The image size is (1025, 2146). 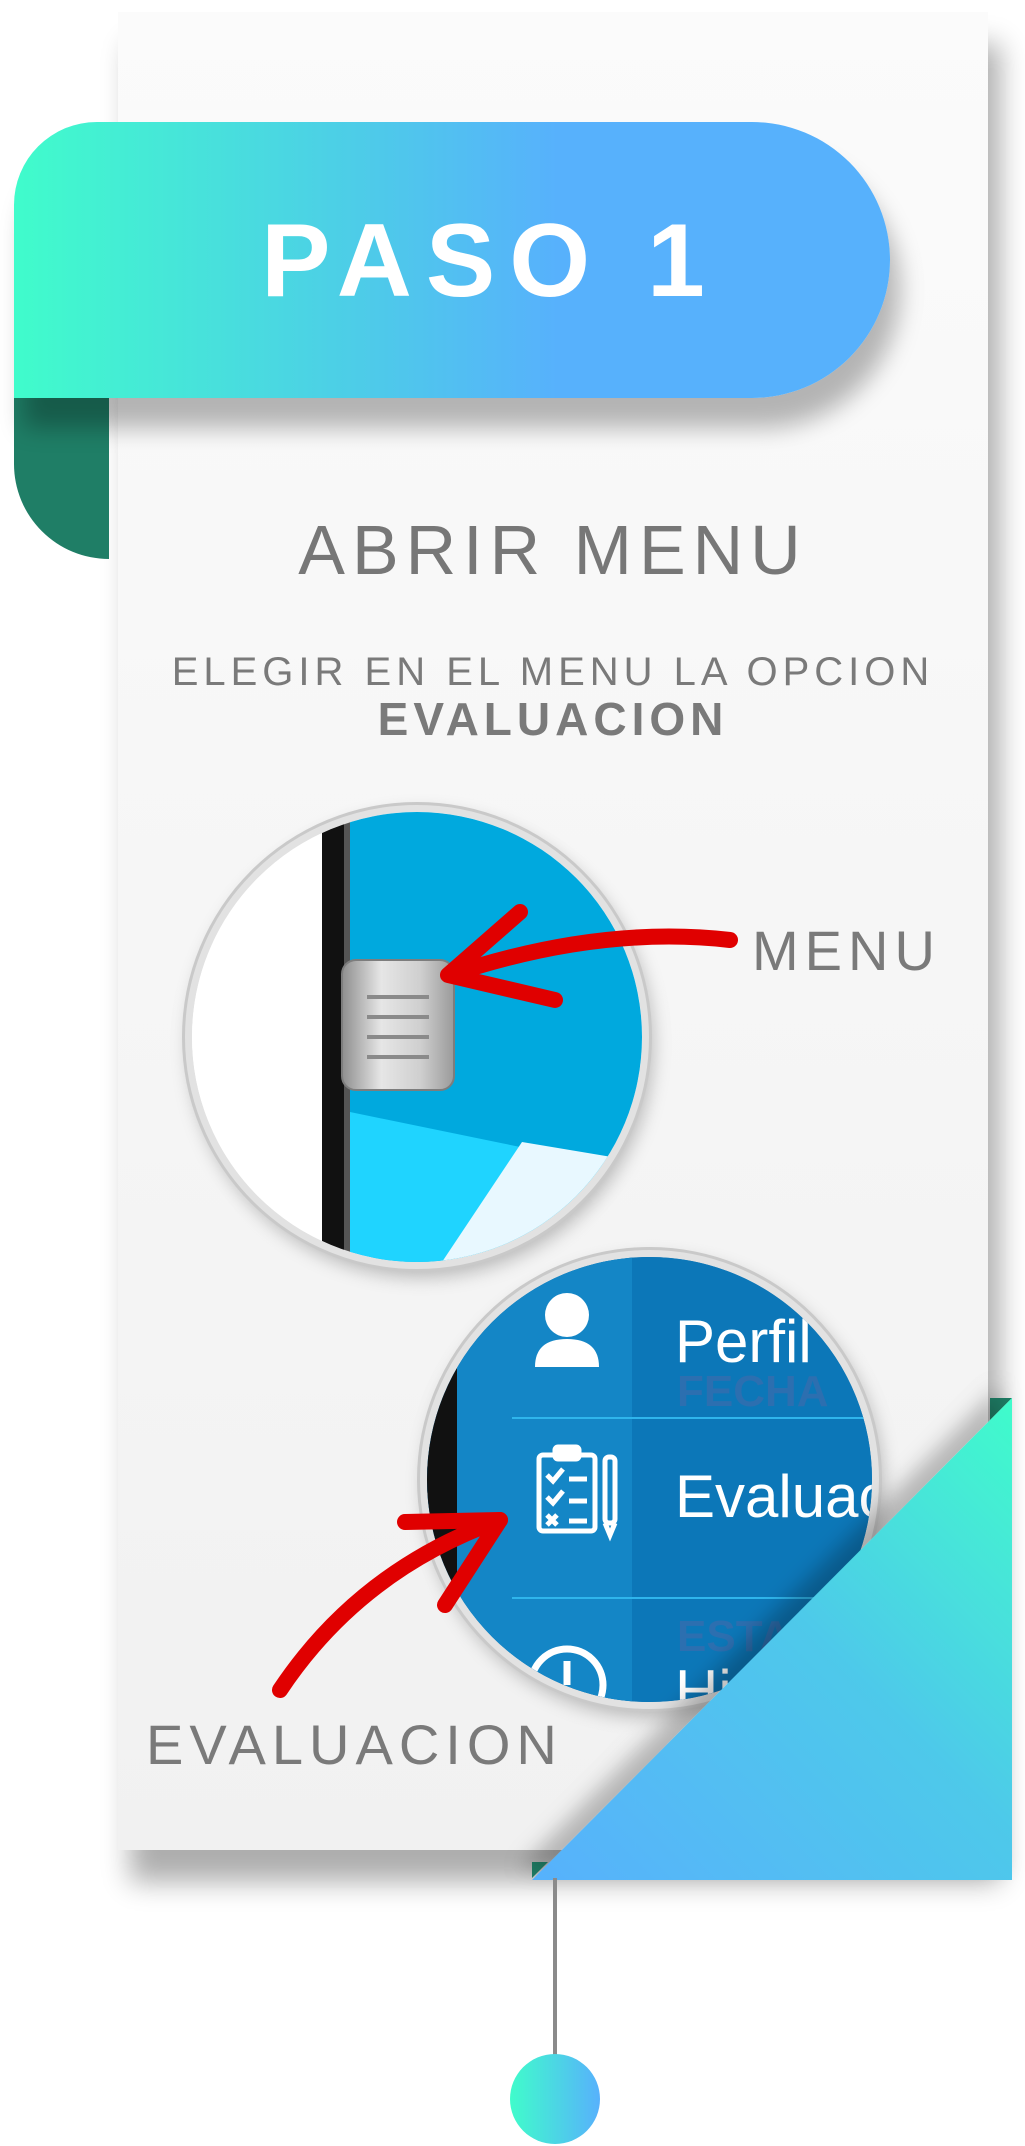 What do you see at coordinates (555, 2099) in the screenshot?
I see `timeline-dot` at bounding box center [555, 2099].